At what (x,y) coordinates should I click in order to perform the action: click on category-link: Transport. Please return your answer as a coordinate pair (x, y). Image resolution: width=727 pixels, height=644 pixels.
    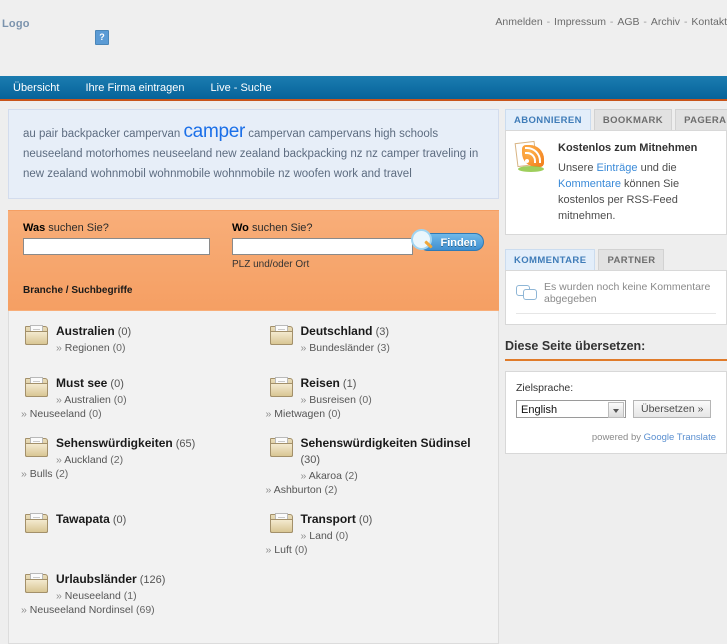
    Looking at the image, I should click on (328, 519).